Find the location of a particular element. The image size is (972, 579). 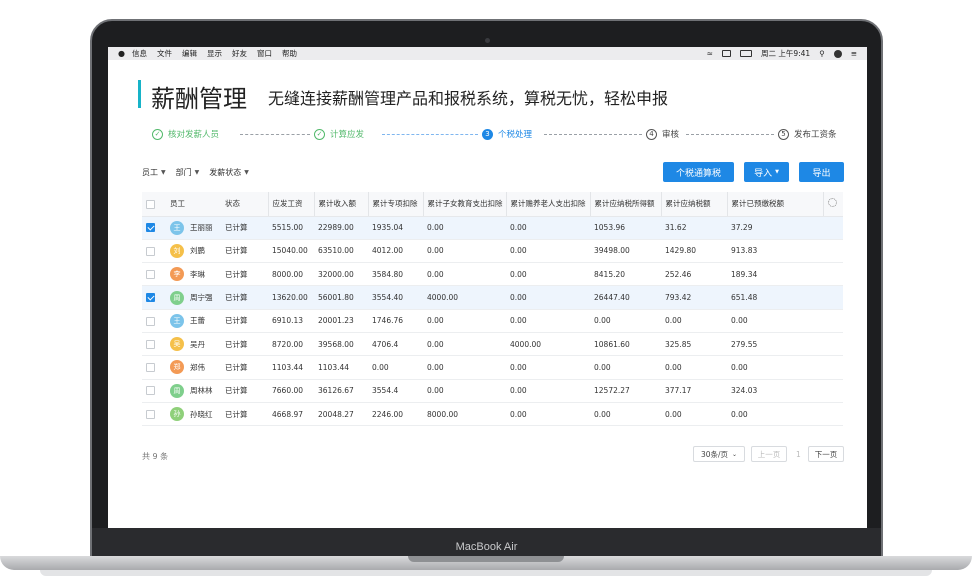

select-all-checkbox is located at coordinates (150, 204).